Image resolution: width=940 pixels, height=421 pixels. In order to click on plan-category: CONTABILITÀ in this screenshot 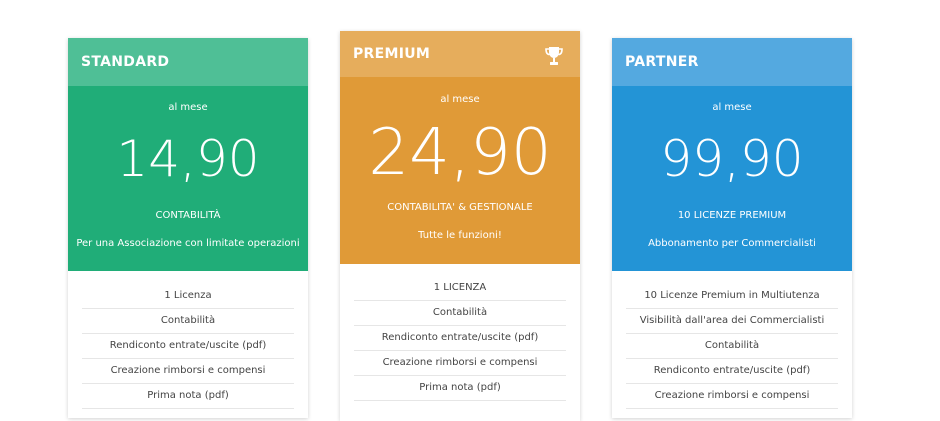, I will do `click(188, 215)`.